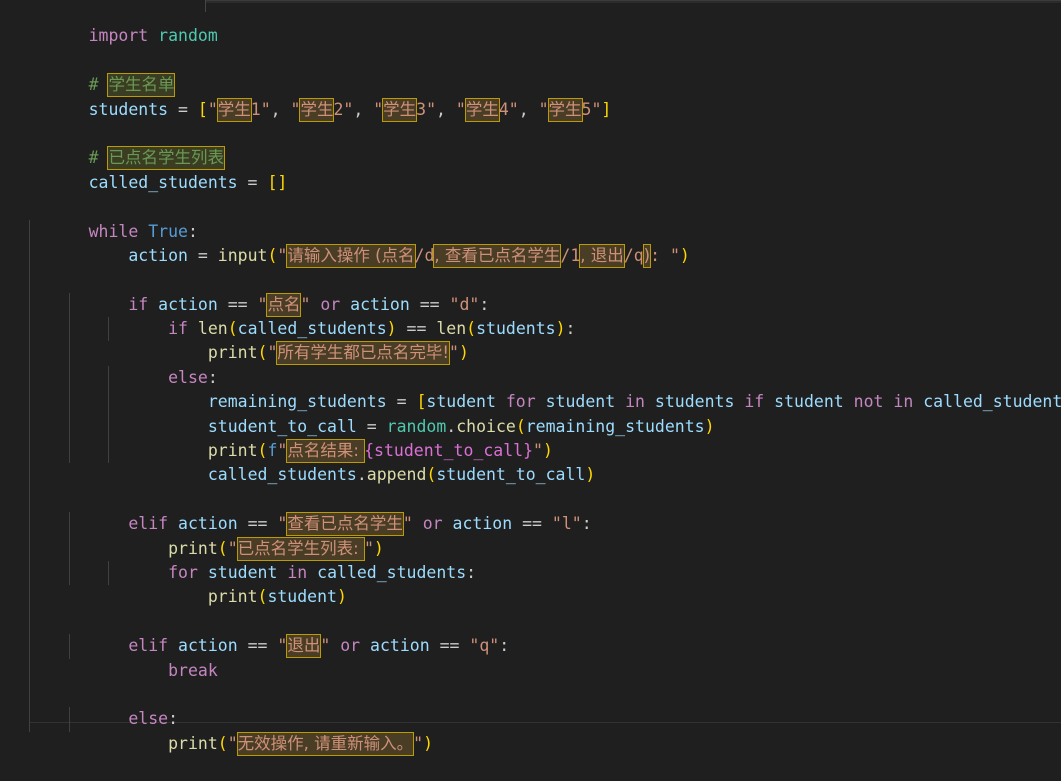 The width and height of the screenshot is (1061, 781). I want to click on code-line: print("已点名学生列表: "), so click(530, 536).